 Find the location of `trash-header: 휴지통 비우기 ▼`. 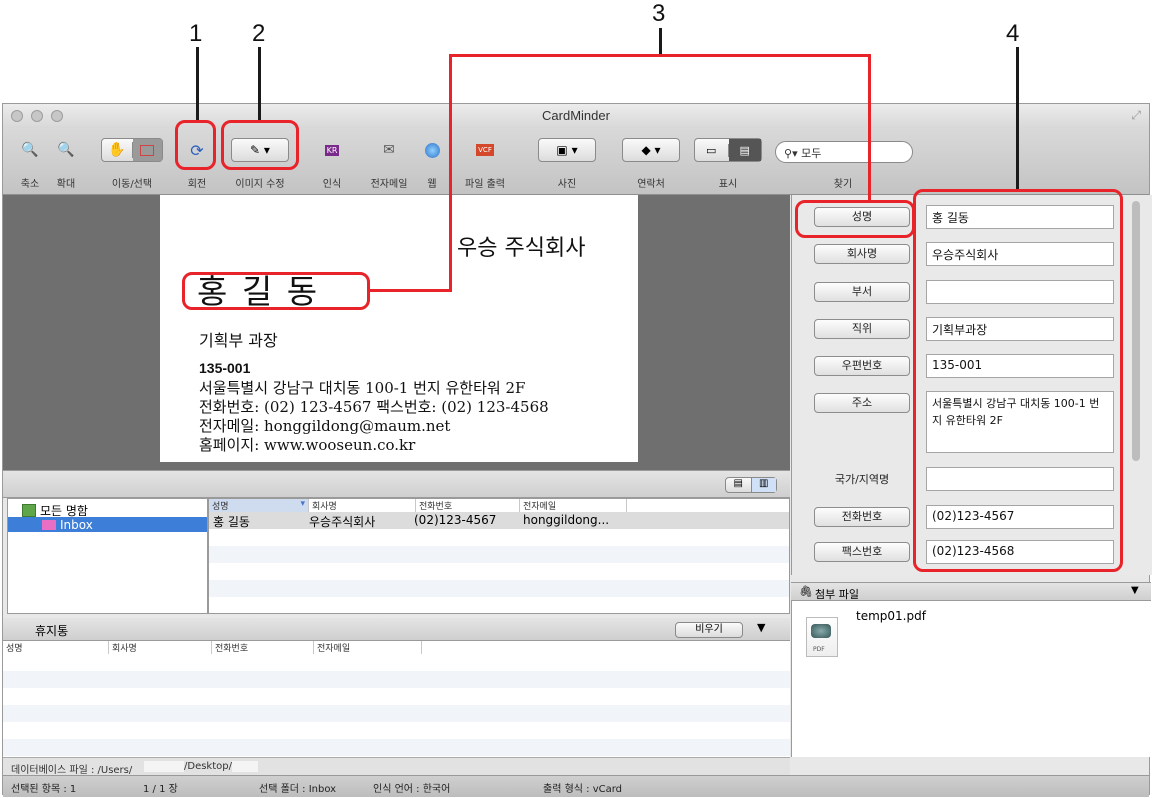

trash-header: 휴지통 비우기 ▼ is located at coordinates (396, 629).